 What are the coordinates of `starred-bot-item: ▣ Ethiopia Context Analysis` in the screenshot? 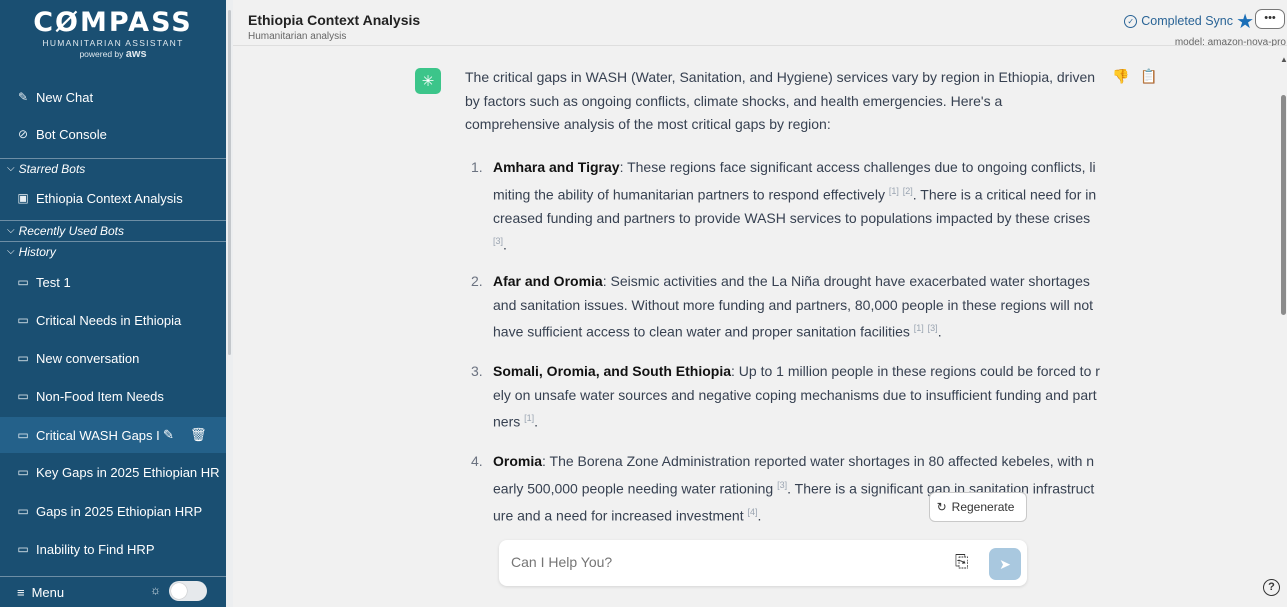 It's located at (113, 198).